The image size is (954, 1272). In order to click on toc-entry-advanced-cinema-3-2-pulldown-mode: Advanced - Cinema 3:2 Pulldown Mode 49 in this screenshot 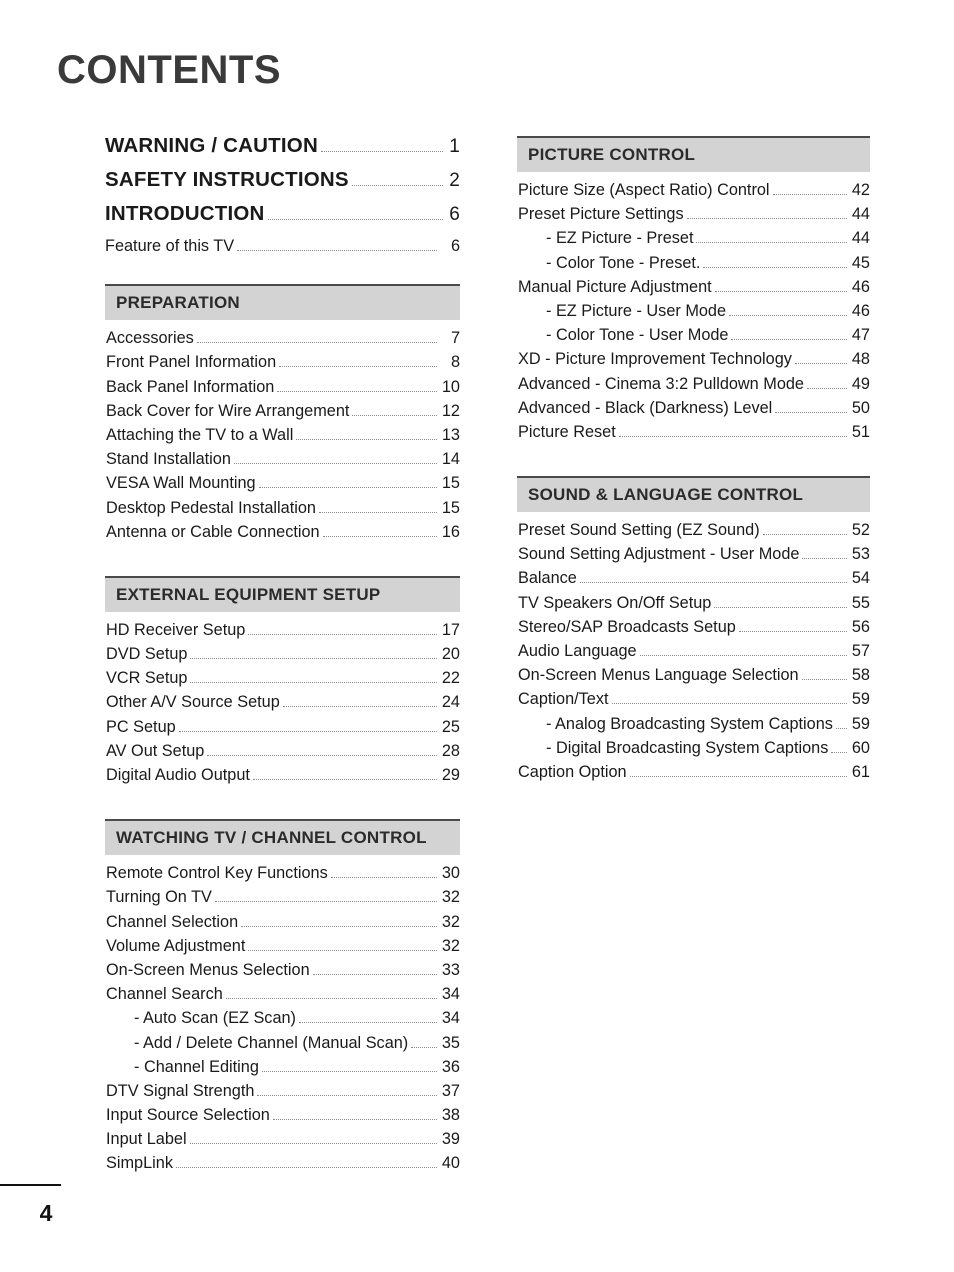, I will do `click(694, 387)`.